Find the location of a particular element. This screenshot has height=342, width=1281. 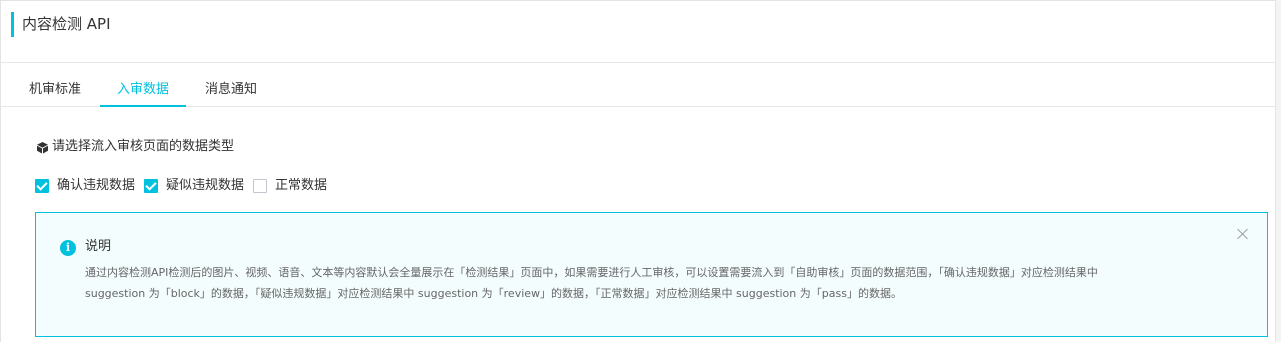

checkbox-label: 疑似违规数据 is located at coordinates (205, 185).